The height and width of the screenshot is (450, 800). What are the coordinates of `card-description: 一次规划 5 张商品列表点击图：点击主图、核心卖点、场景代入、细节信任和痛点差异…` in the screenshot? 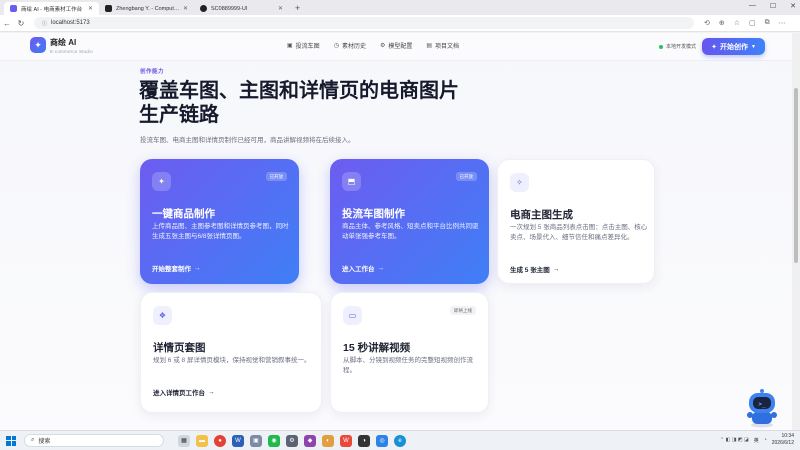 It's located at (579, 232).